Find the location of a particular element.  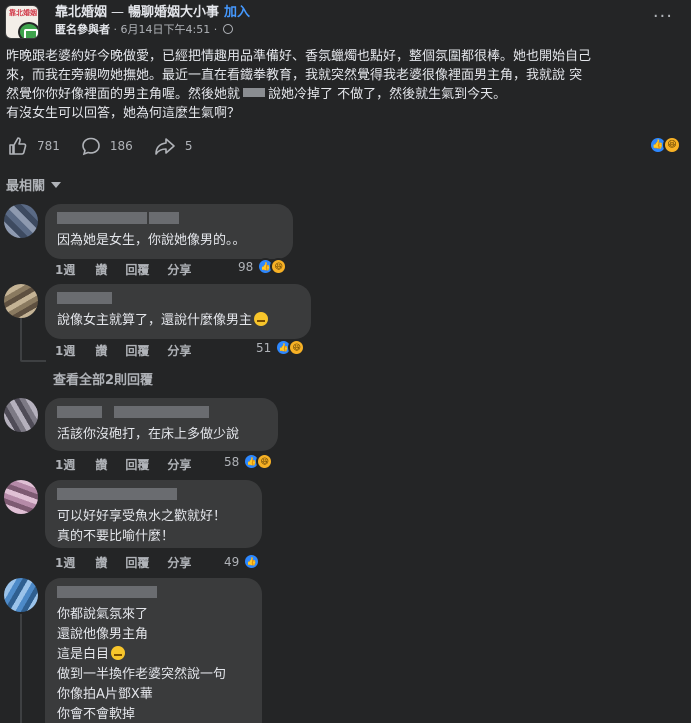

comment-text-line: 這是白目 is located at coordinates (153, 655).